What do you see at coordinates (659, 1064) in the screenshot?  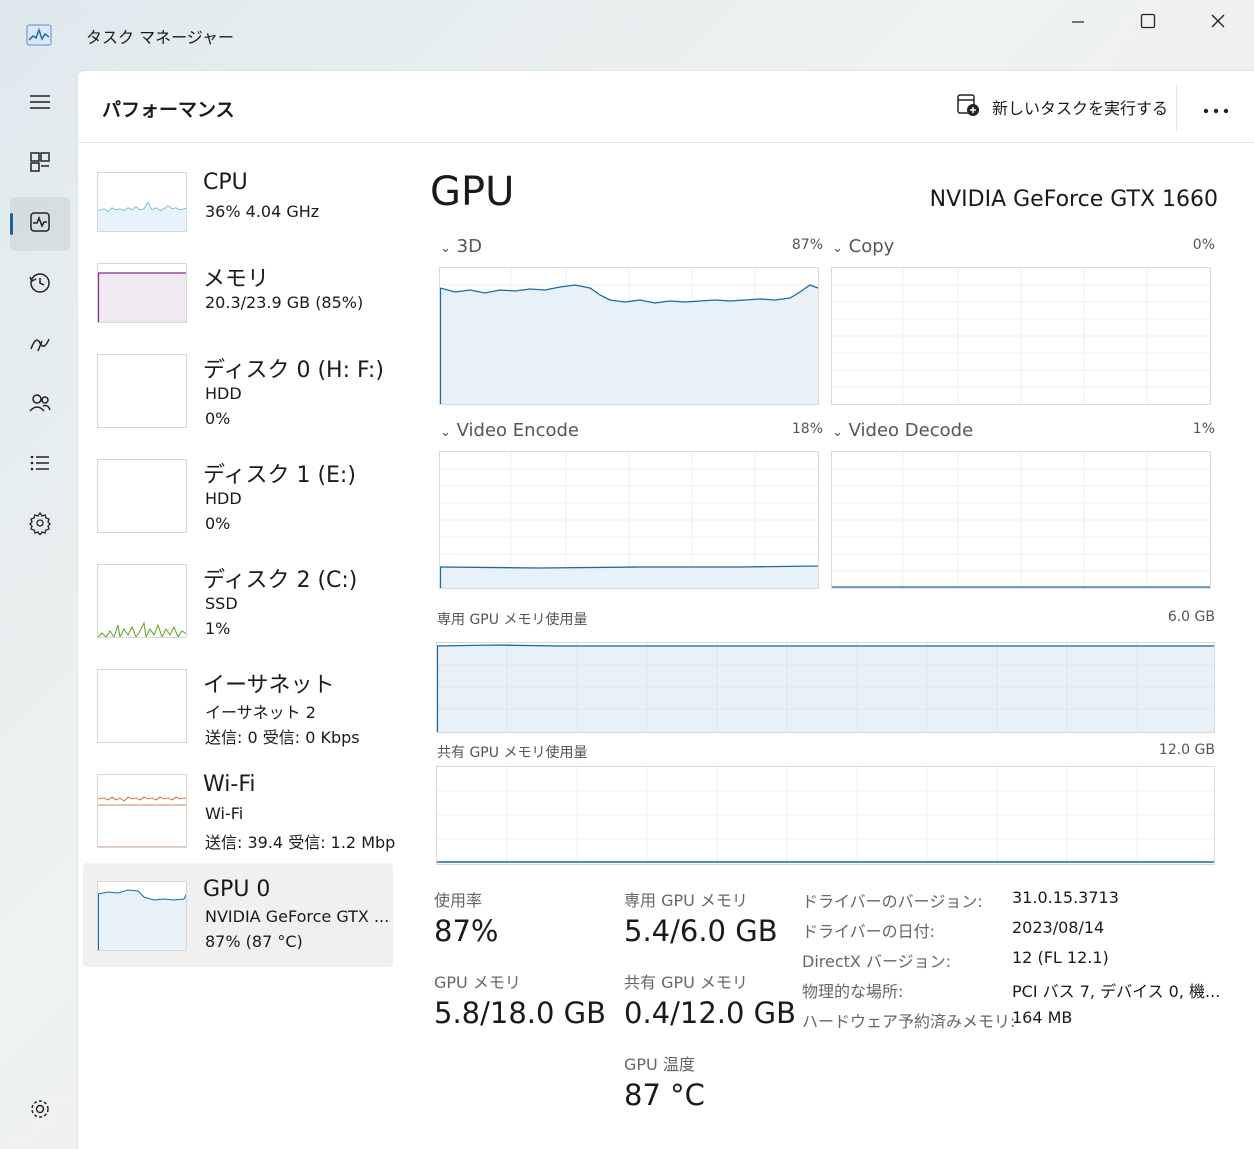 I see `gpu-temperature-label: GPU 温度` at bounding box center [659, 1064].